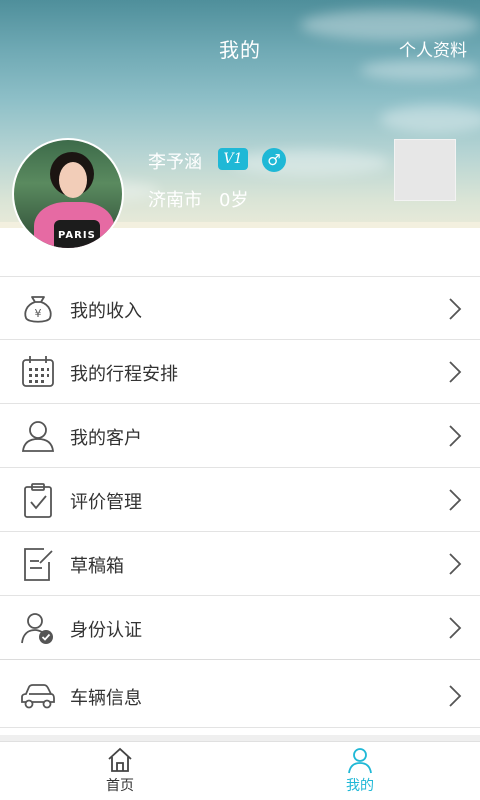 The height and width of the screenshot is (800, 480). What do you see at coordinates (68, 194) in the screenshot?
I see `avatar: PARIS` at bounding box center [68, 194].